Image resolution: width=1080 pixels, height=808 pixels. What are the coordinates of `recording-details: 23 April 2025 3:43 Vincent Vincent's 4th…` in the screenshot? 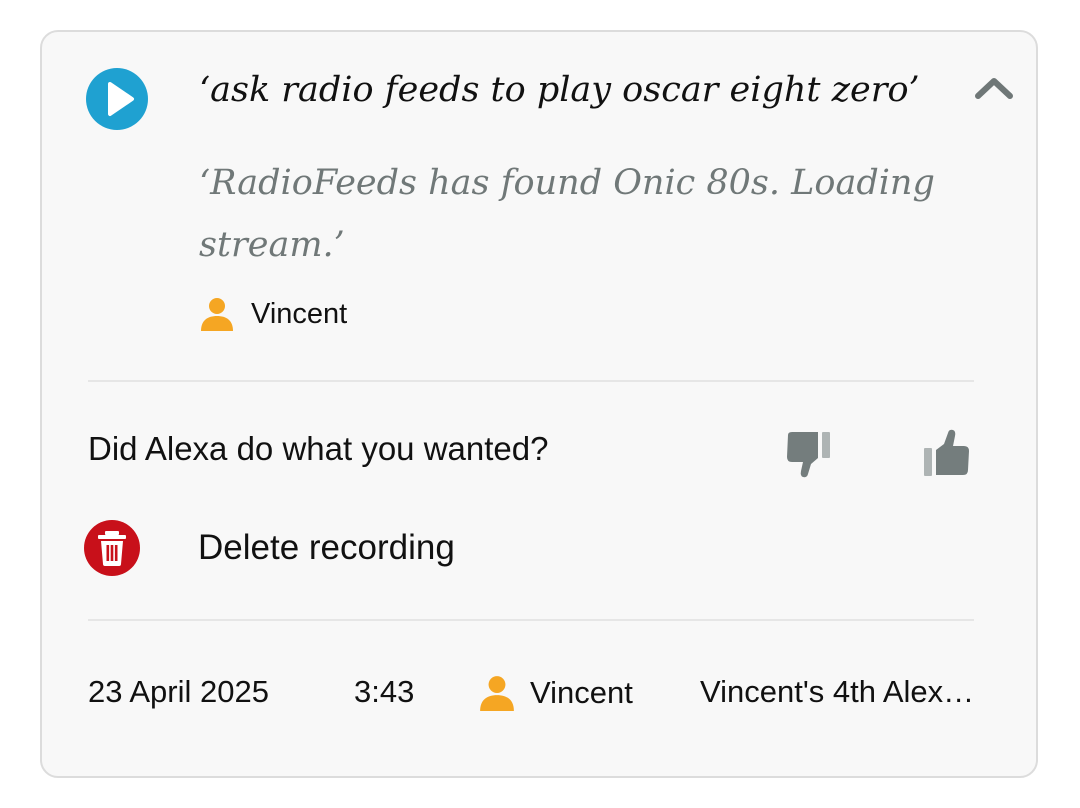 It's located at (538, 693).